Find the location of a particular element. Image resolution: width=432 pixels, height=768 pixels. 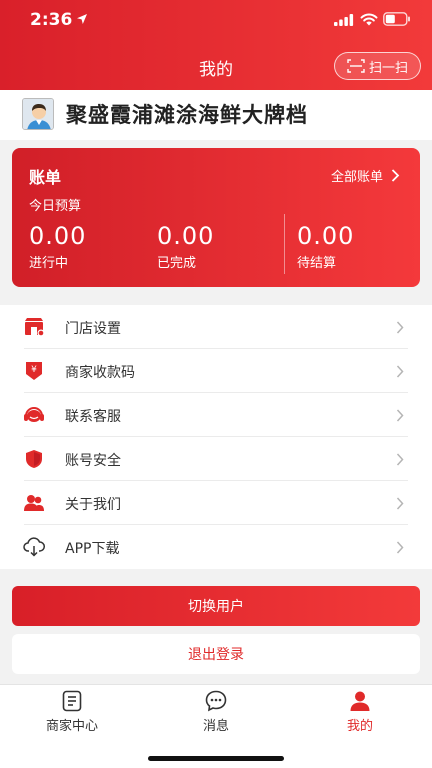

scan-label: 扫一扫 is located at coordinates (388, 68).